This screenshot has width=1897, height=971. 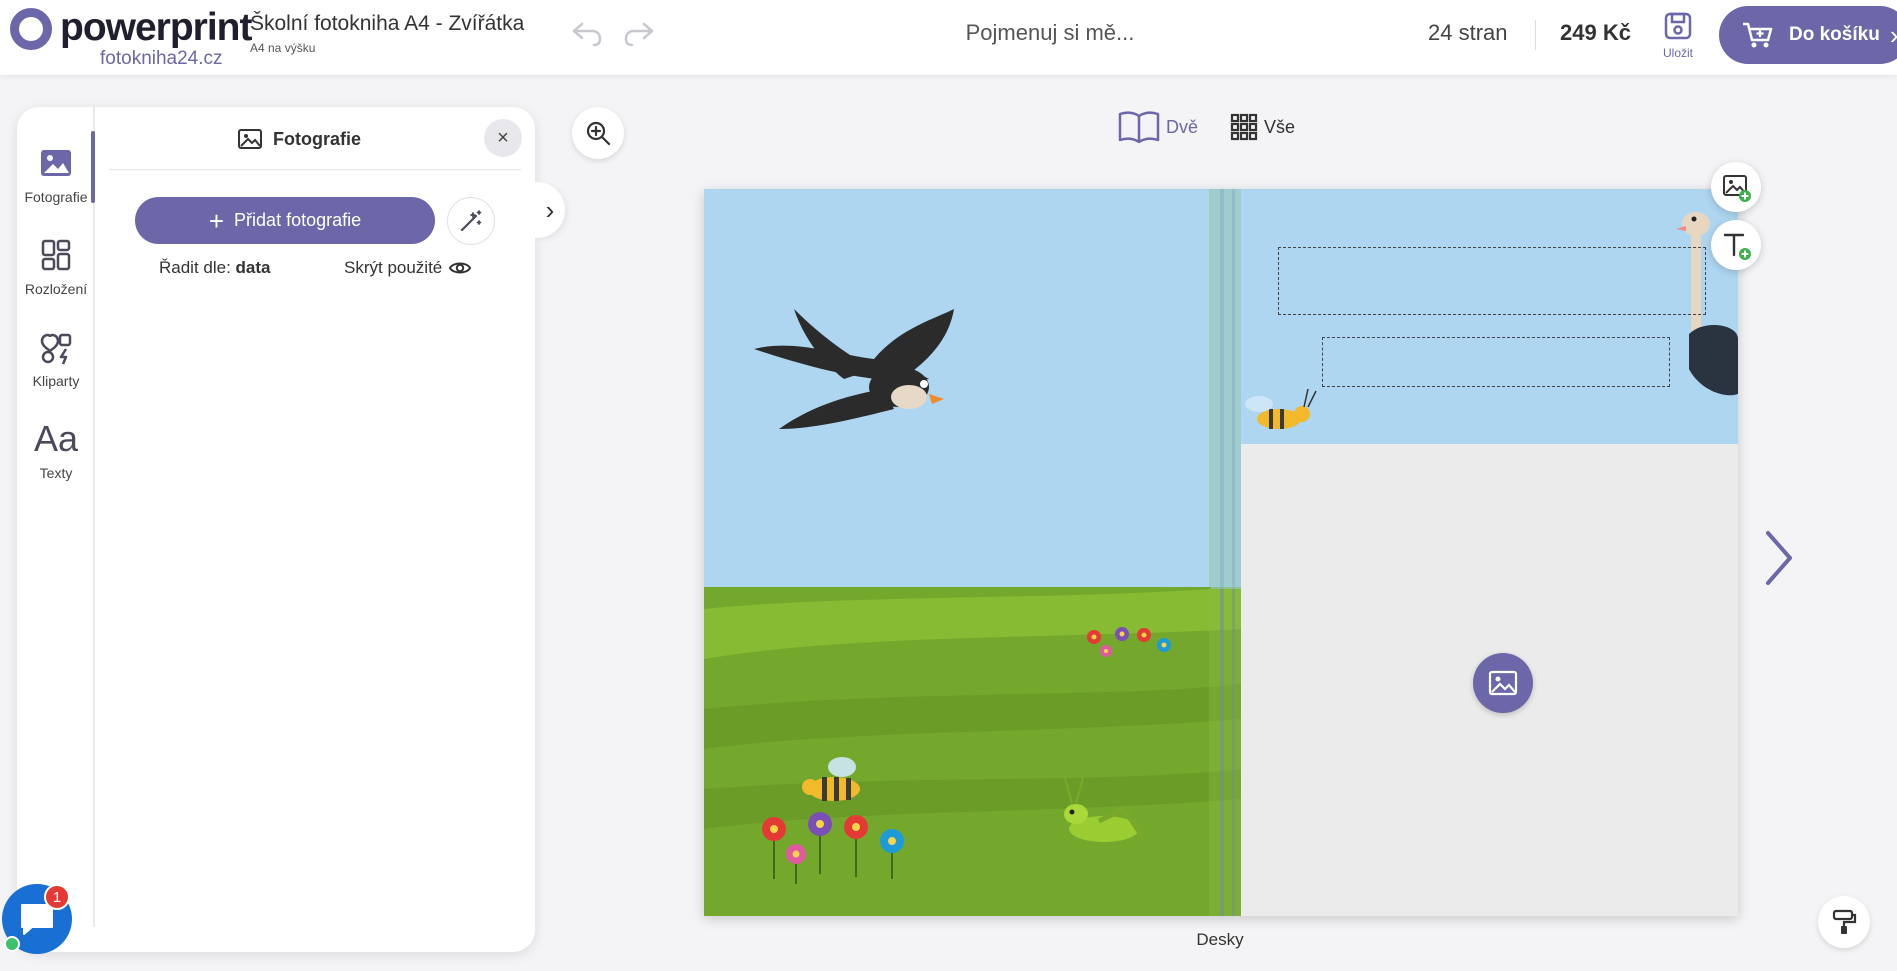 What do you see at coordinates (1280, 126) in the screenshot?
I see `view-all-label: Vše` at bounding box center [1280, 126].